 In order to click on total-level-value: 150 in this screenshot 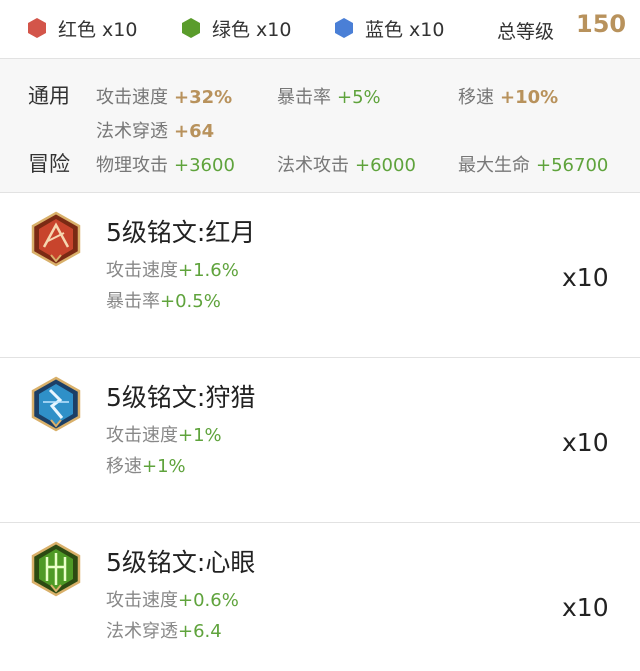, I will do `click(601, 24)`.